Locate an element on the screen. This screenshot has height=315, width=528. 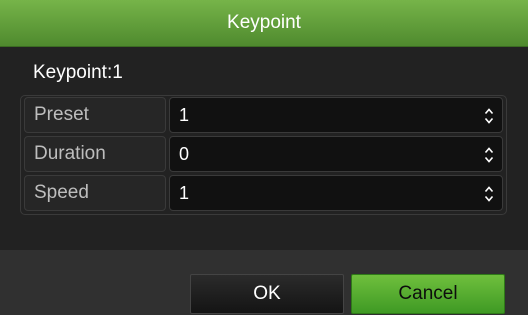
duration-label: Duration is located at coordinates (70, 153).